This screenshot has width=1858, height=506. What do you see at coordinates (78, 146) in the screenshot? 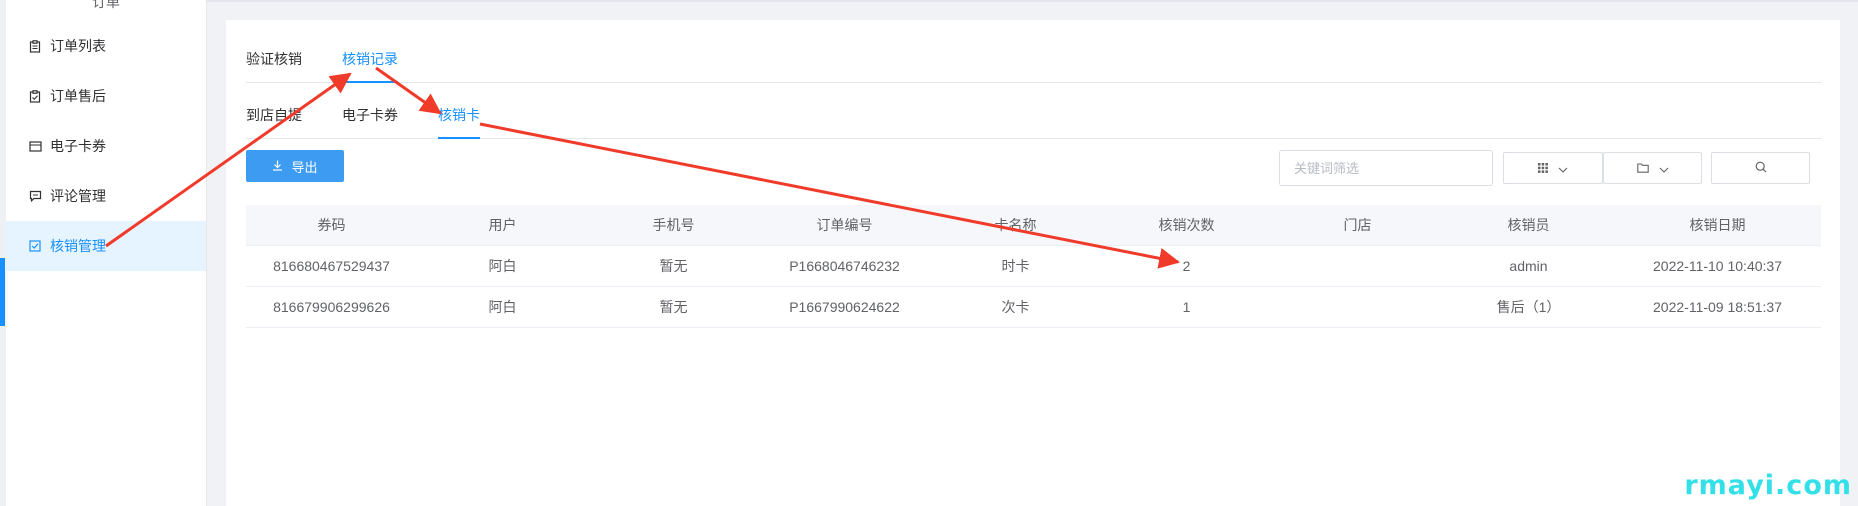
I see `sidebar-item-label: 电子卡券` at bounding box center [78, 146].